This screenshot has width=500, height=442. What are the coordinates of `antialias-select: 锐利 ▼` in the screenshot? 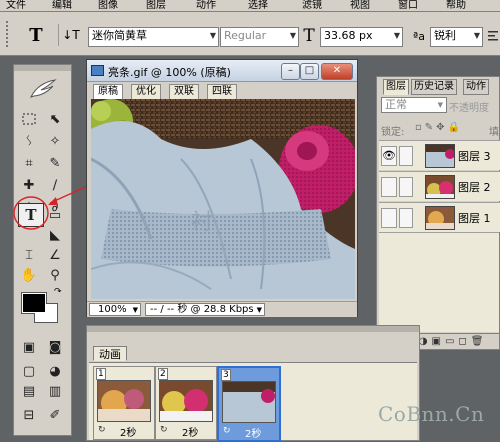 It's located at (456, 37).